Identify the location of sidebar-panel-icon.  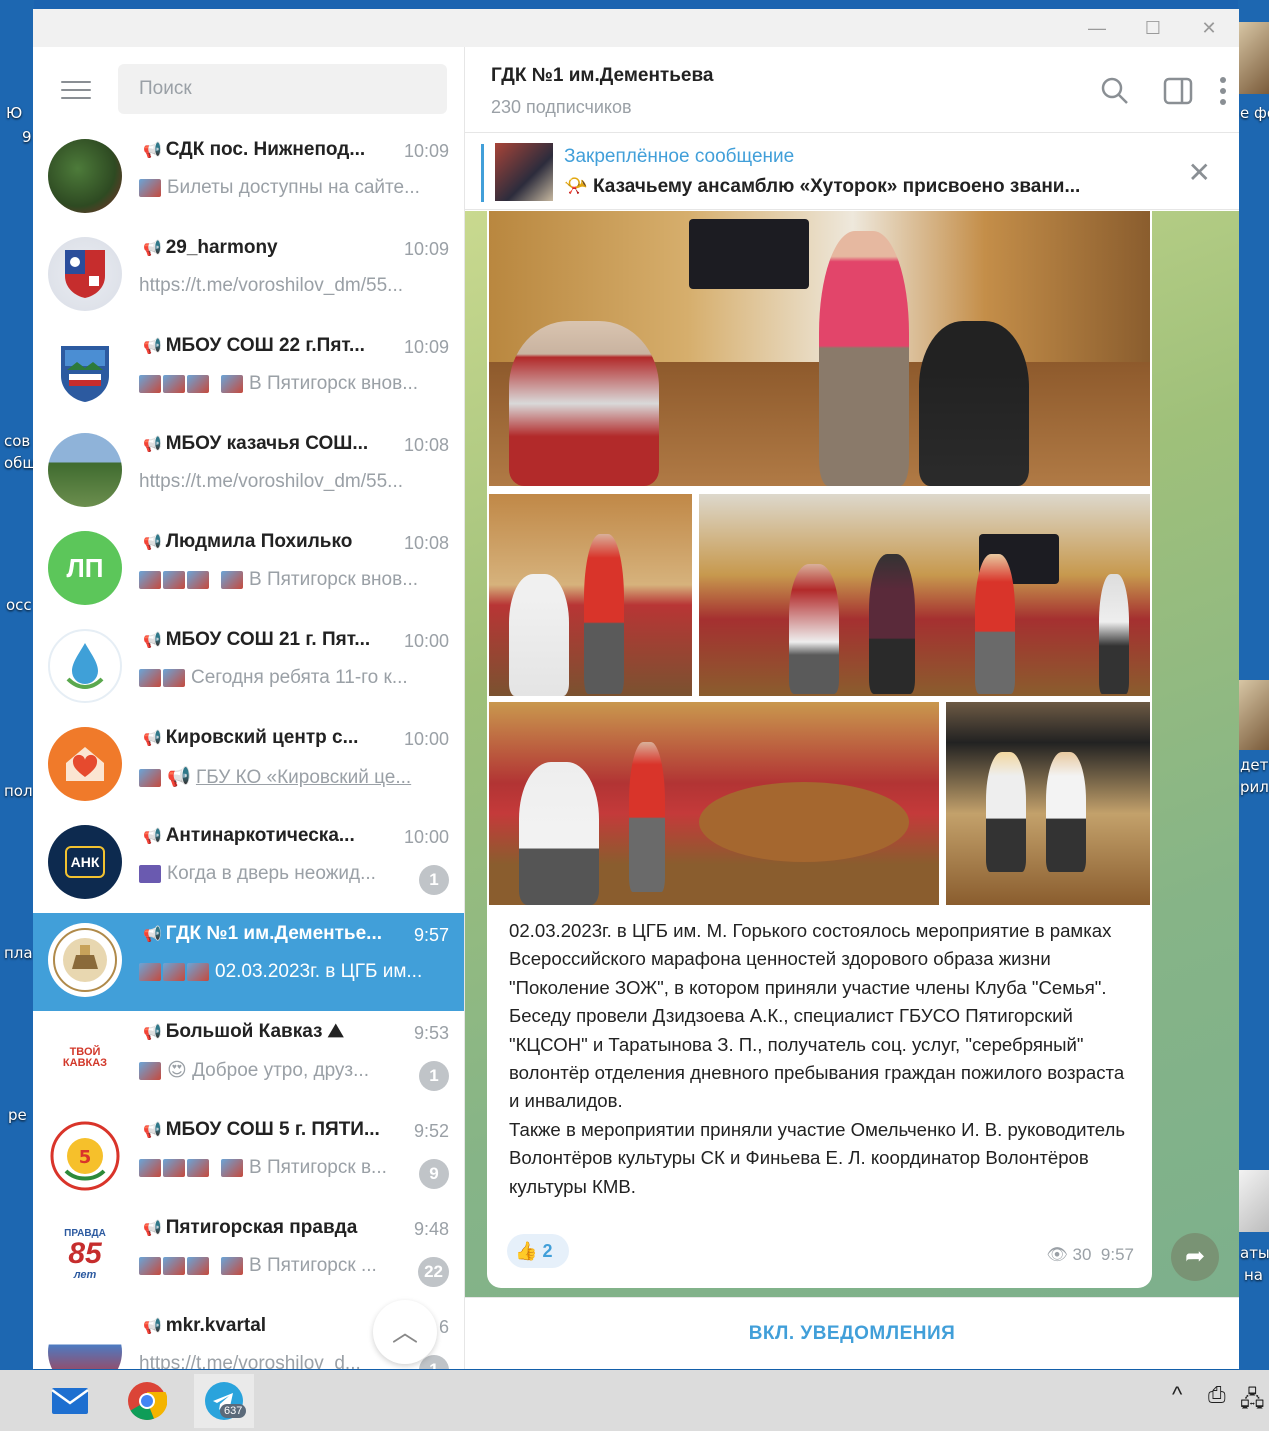
(1178, 91).